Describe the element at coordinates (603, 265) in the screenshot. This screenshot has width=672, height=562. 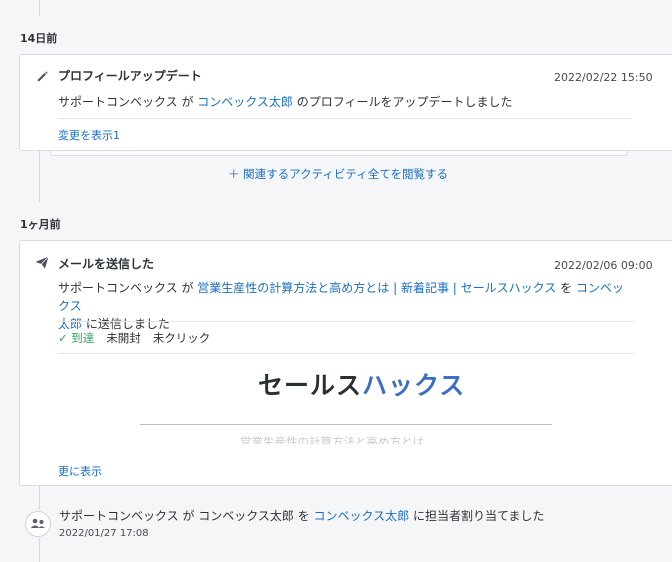
I see `activity-timestamp: 2022/02/06 09:00` at that location.